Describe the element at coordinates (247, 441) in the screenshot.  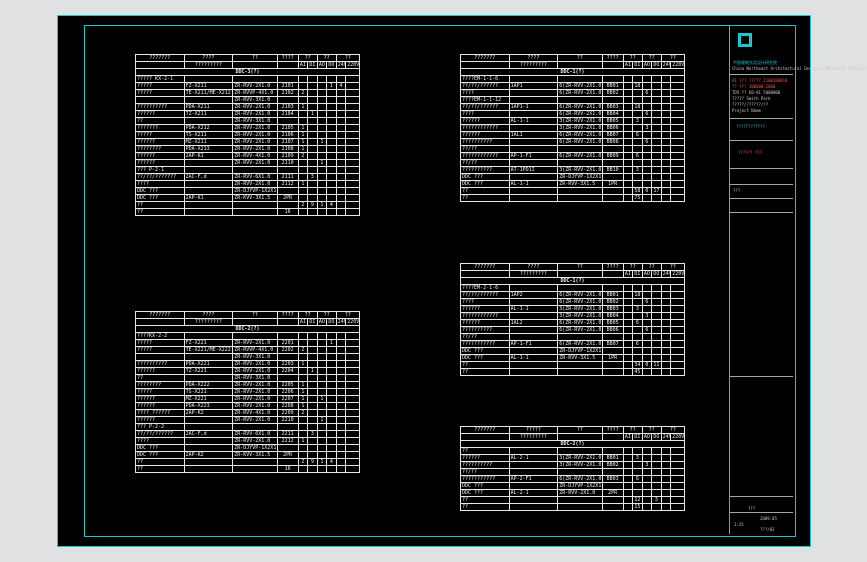
I see `table-row: ???? ZR-RVV-2X1.0 2212 1` at that location.